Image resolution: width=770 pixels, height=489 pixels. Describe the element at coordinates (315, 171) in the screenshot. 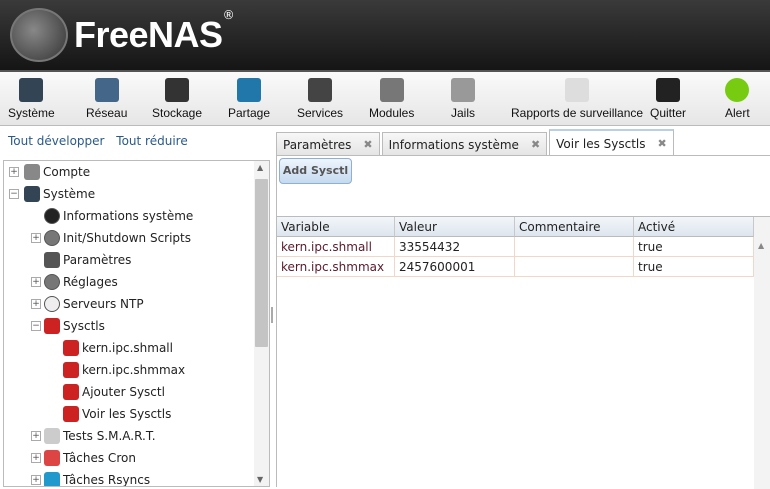

I see `add-sysctl-button: Add Sysctl` at that location.